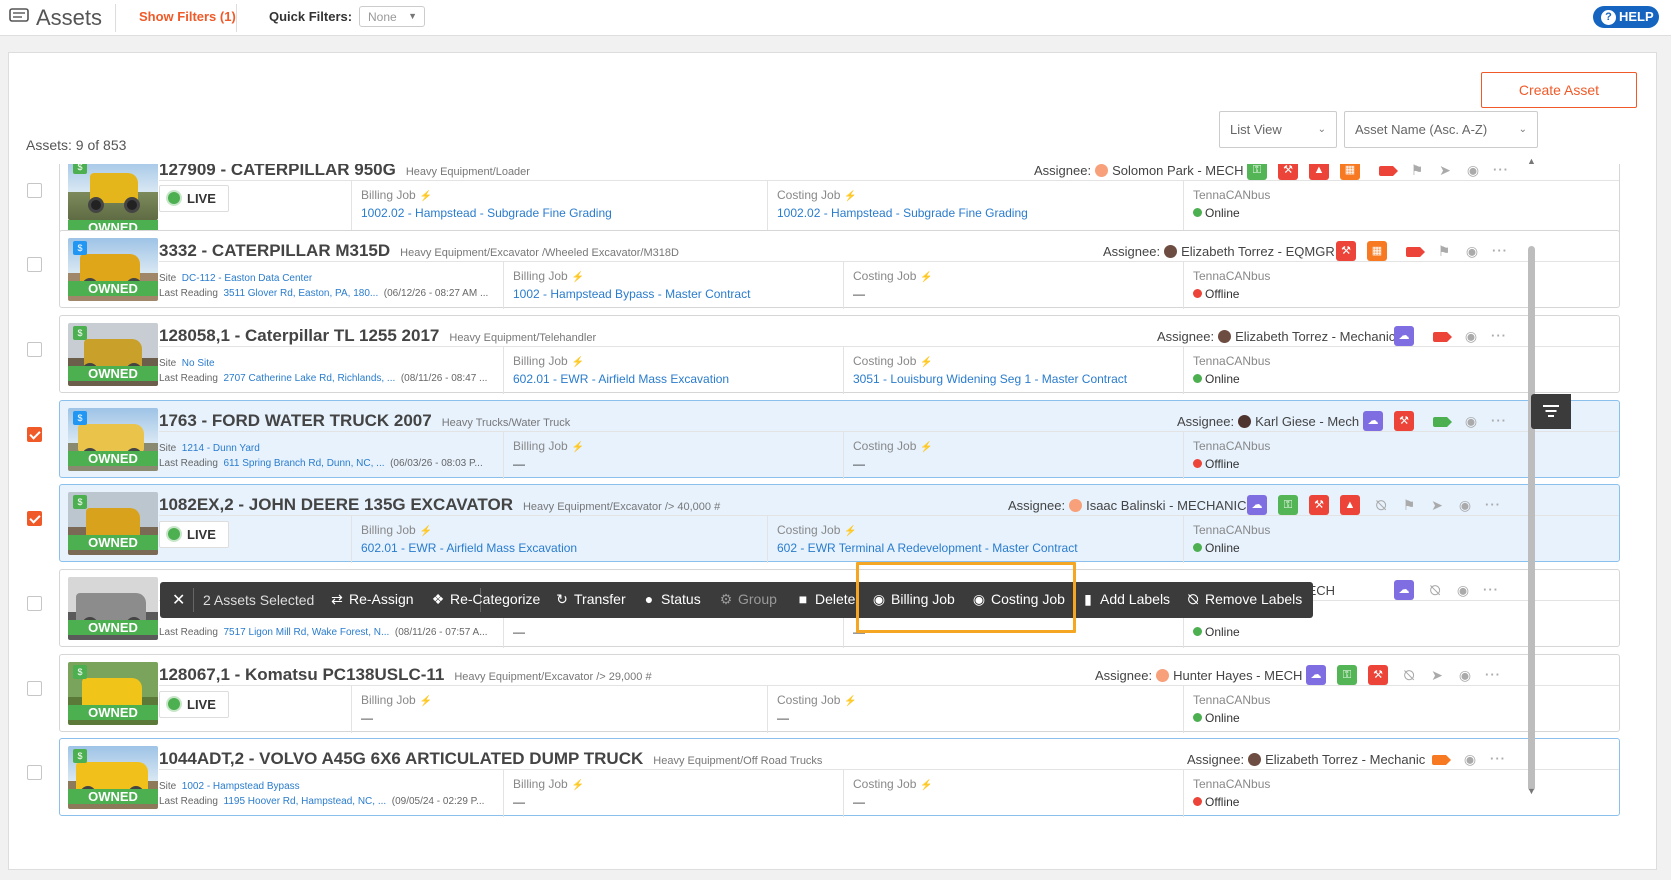 The height and width of the screenshot is (880, 1671). Describe the element at coordinates (301, 674) in the screenshot. I see `asset-name: 128067,1 - Komatsu PC138USLC-11` at that location.